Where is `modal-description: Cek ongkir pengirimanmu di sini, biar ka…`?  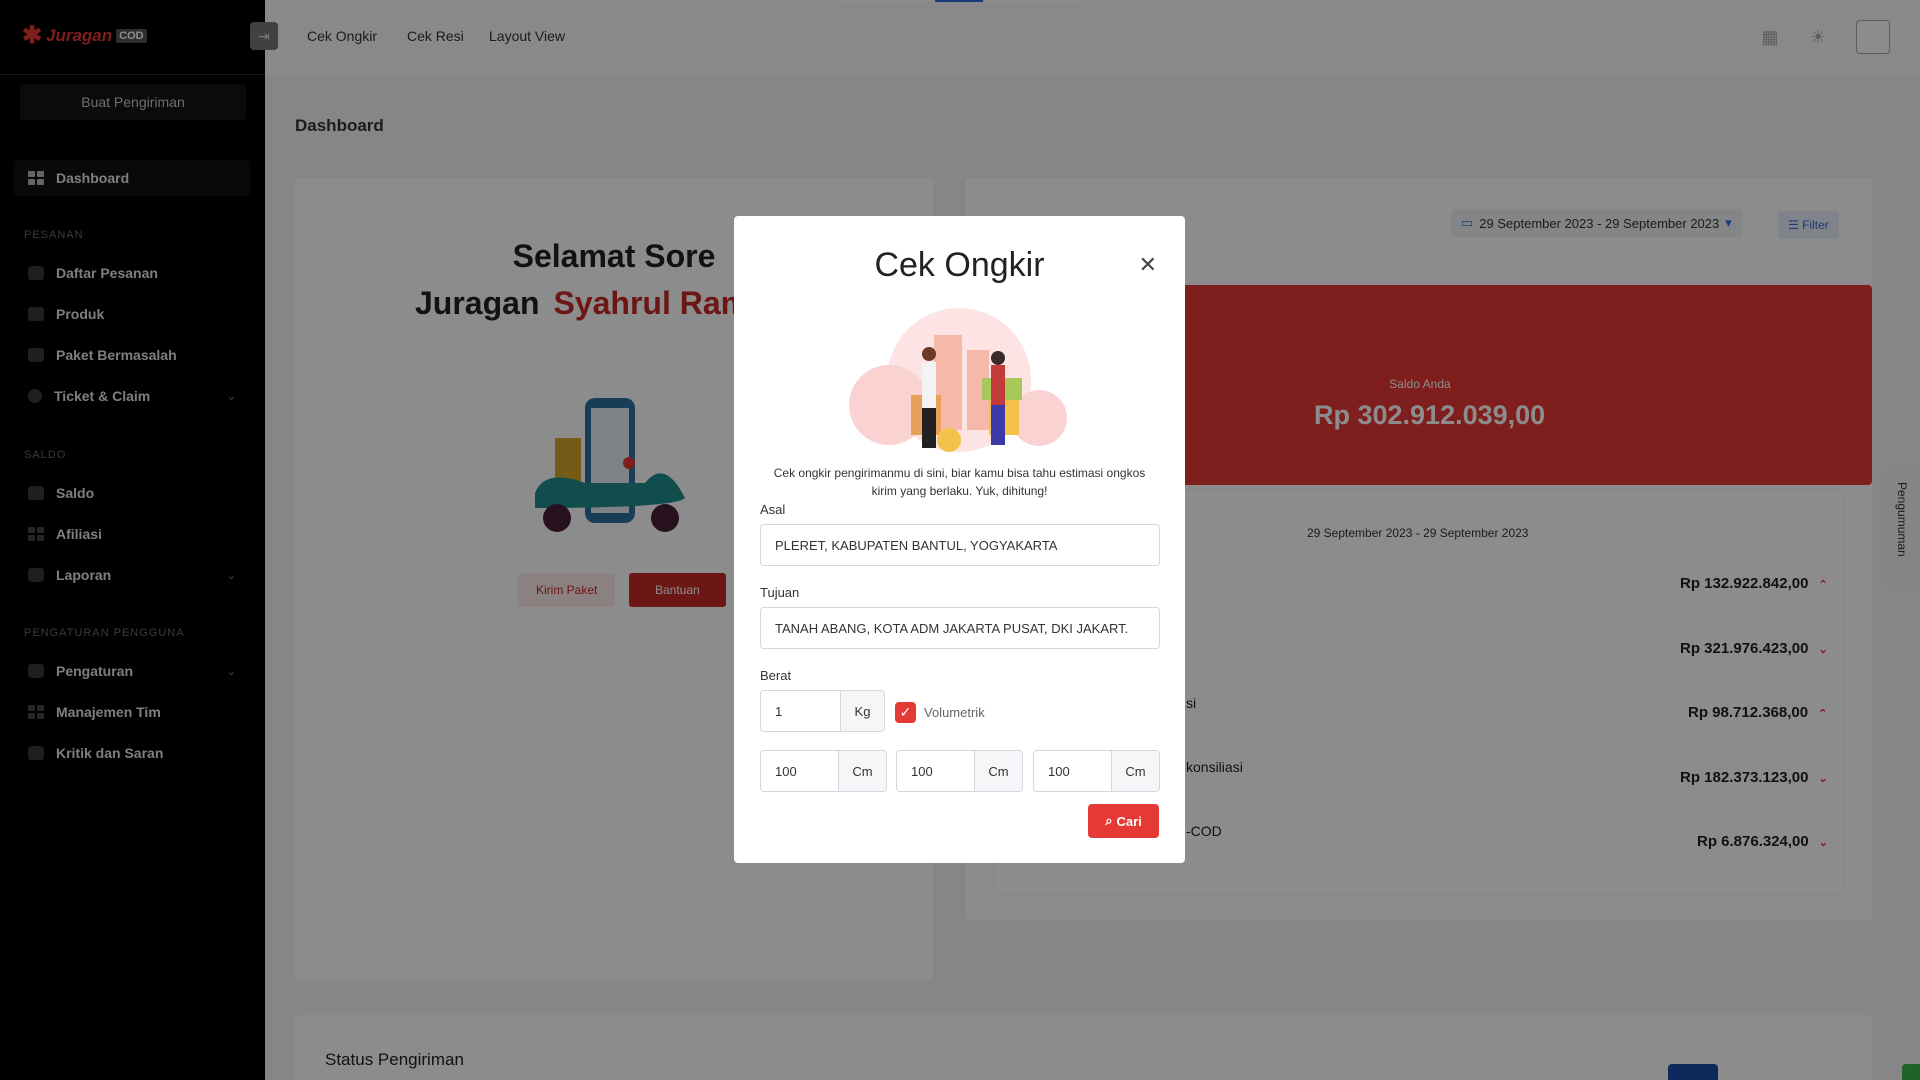
modal-description: Cek ongkir pengirimanmu di sini, biar ka… is located at coordinates (959, 482).